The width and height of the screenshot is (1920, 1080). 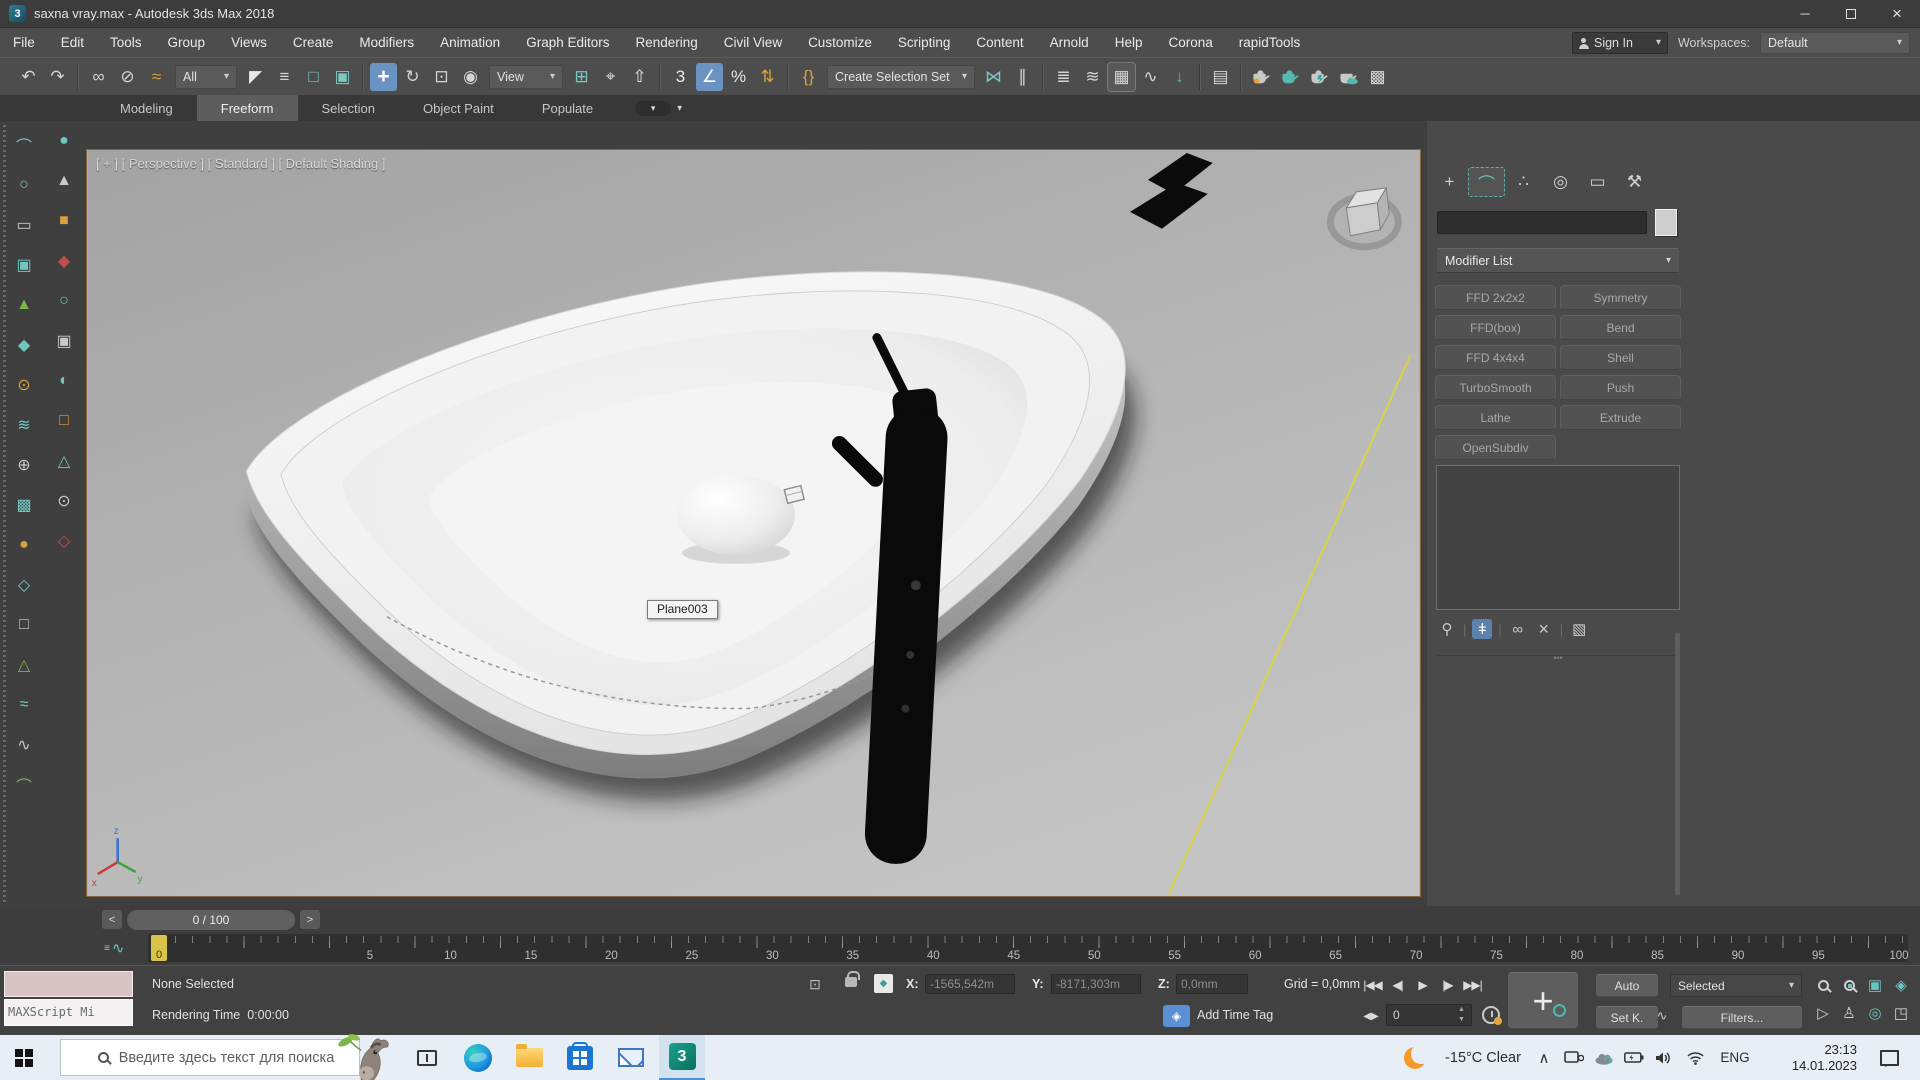 I want to click on left-toolbar-icon: ■, so click(x=64, y=221).